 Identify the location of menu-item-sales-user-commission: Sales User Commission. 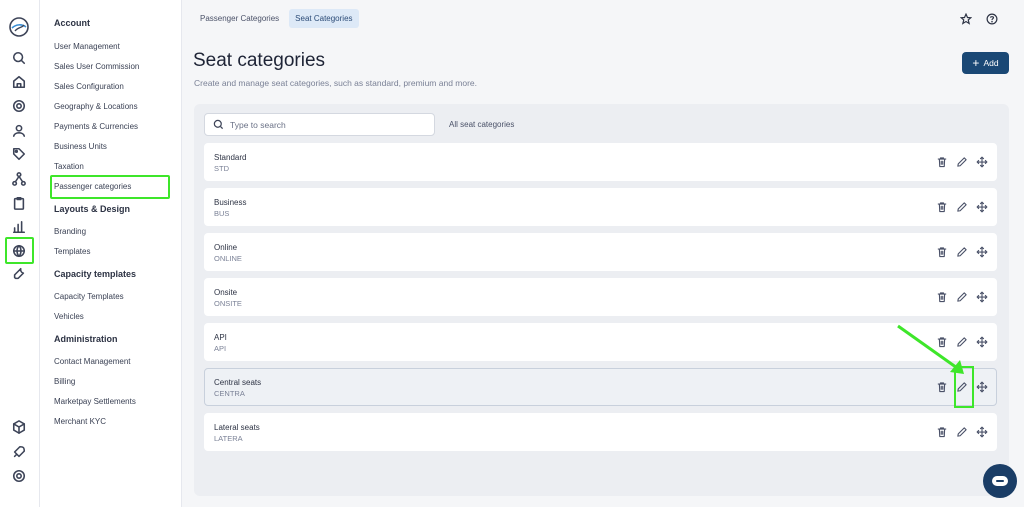
(96, 66).